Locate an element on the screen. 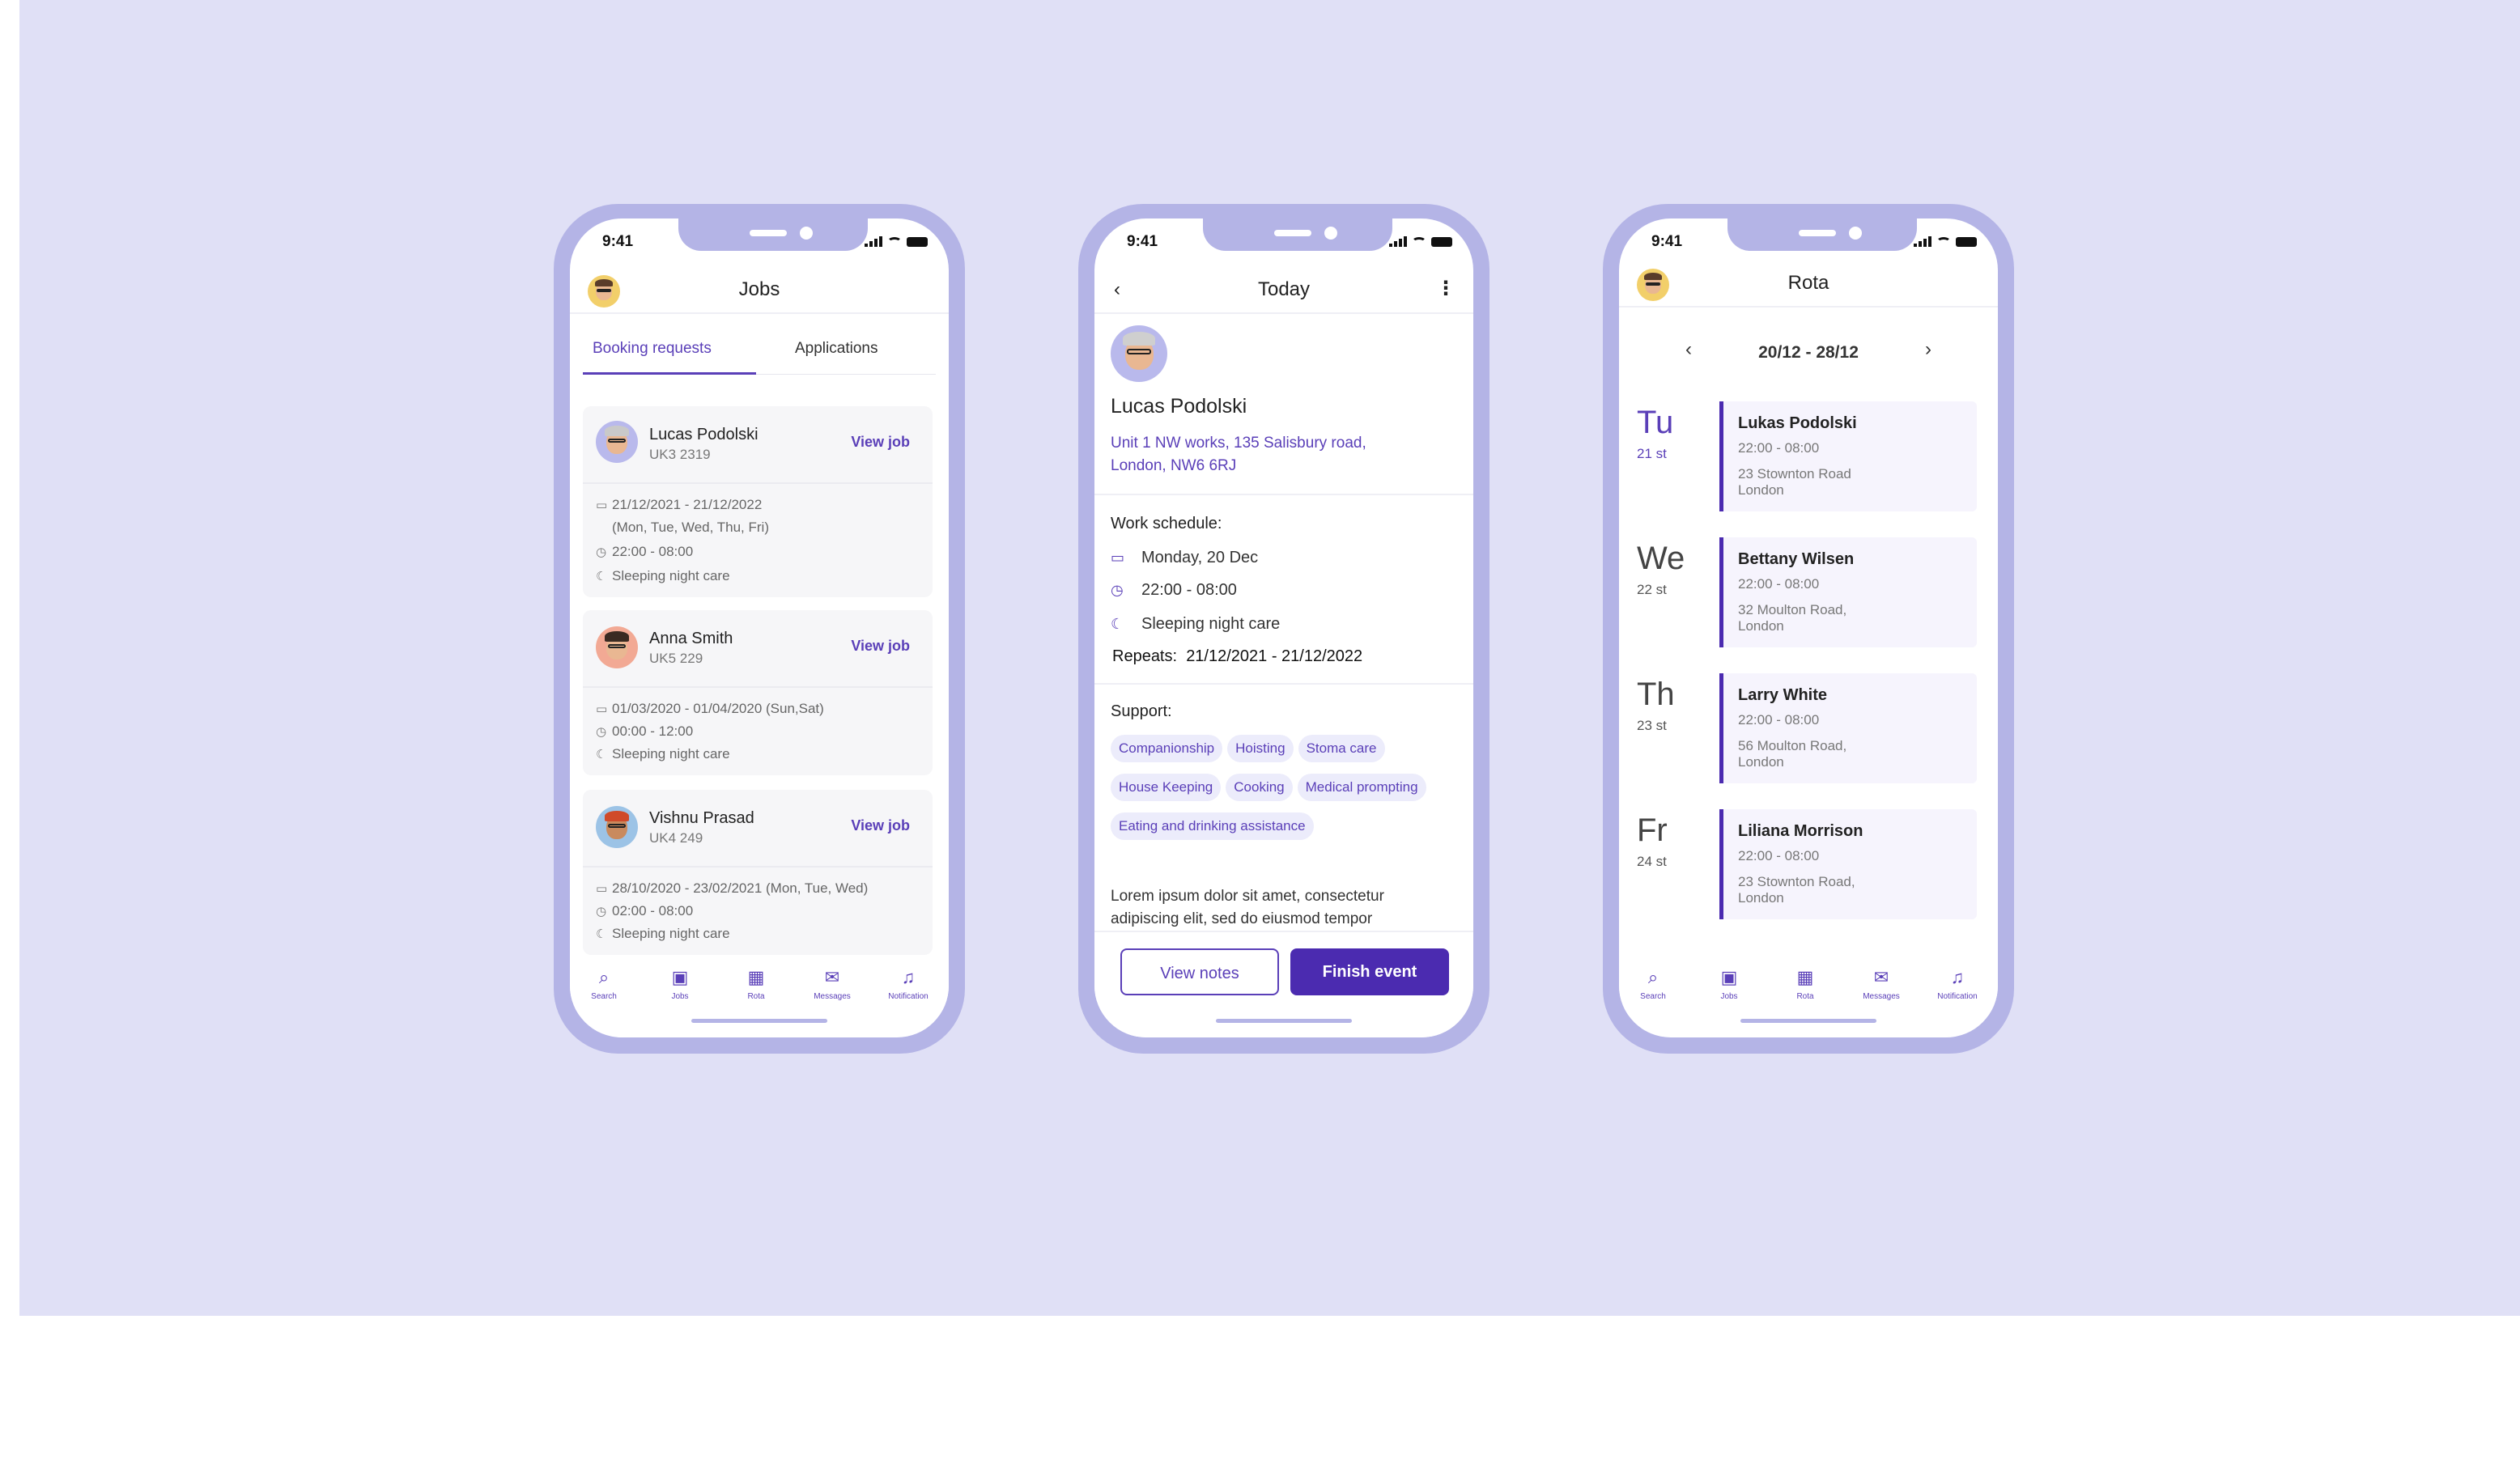  briefcase-icon: ▣ is located at coordinates (1729, 977).